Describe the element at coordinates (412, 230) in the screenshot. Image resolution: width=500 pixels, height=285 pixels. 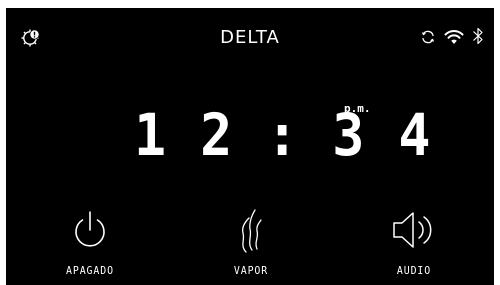
I see `speaker-icon` at that location.